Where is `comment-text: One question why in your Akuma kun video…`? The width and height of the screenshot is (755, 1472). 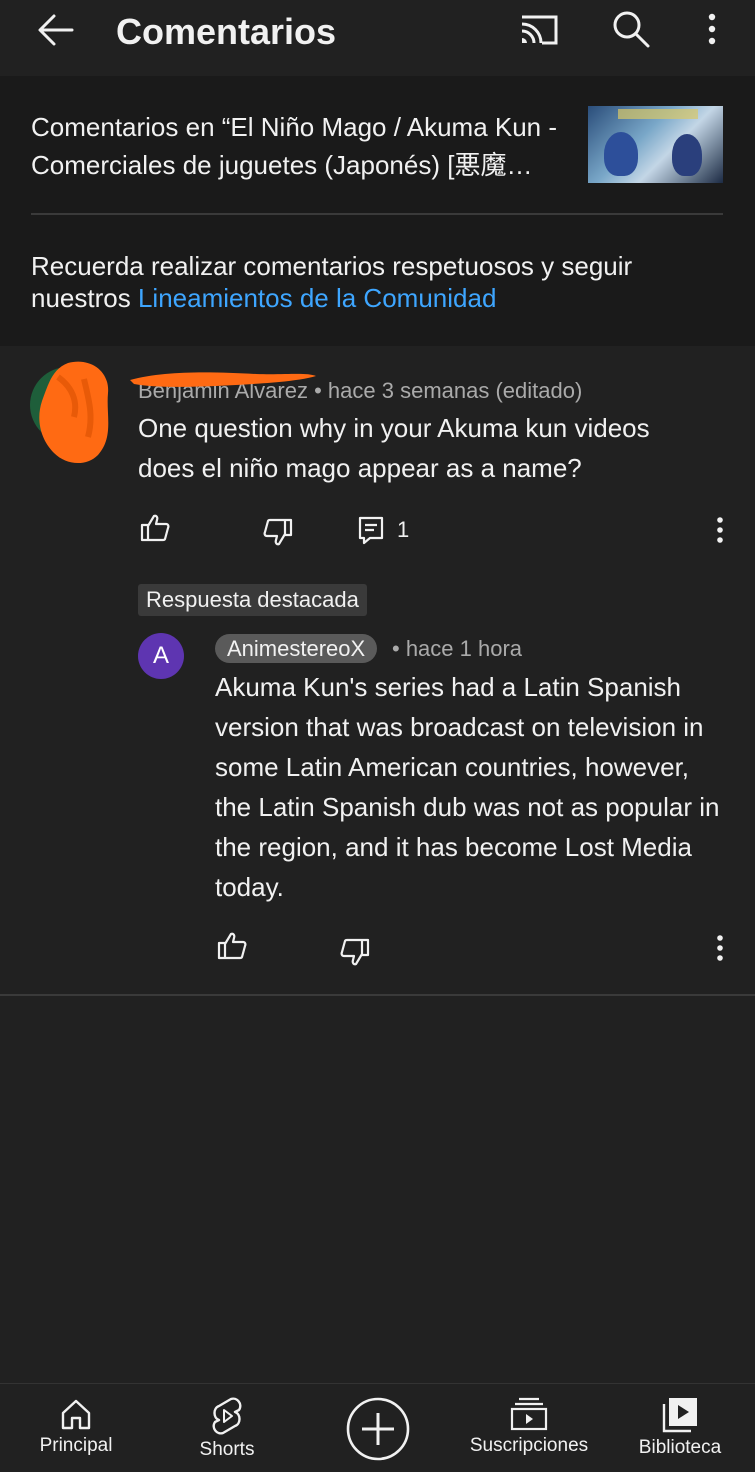
comment-text: One question why in your Akuma kun video… is located at coordinates (394, 448).